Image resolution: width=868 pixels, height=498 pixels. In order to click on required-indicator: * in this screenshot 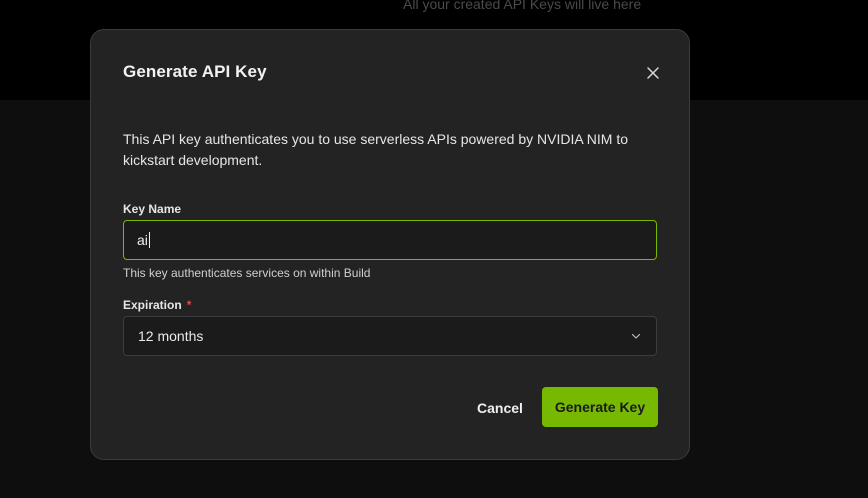, I will do `click(189, 305)`.